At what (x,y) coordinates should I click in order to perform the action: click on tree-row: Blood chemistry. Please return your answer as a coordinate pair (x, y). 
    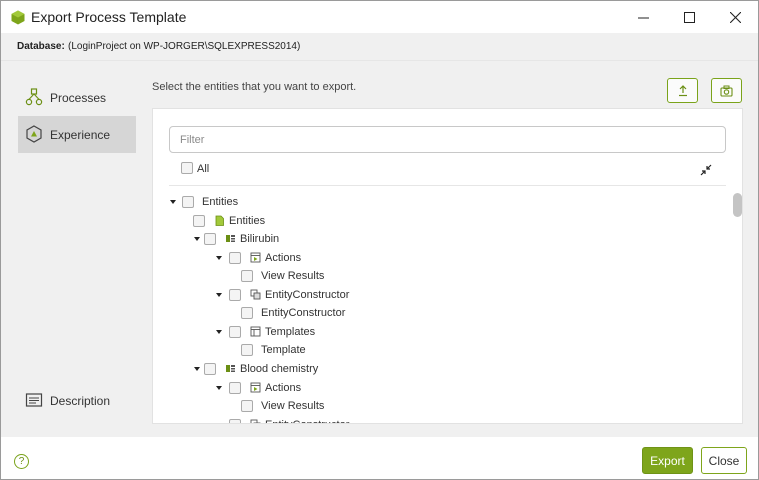
    Looking at the image, I should click on (438, 369).